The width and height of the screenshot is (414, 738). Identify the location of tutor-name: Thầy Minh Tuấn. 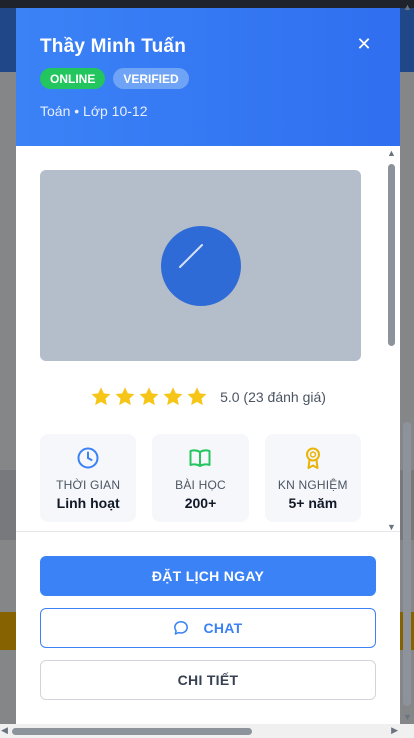
(113, 46).